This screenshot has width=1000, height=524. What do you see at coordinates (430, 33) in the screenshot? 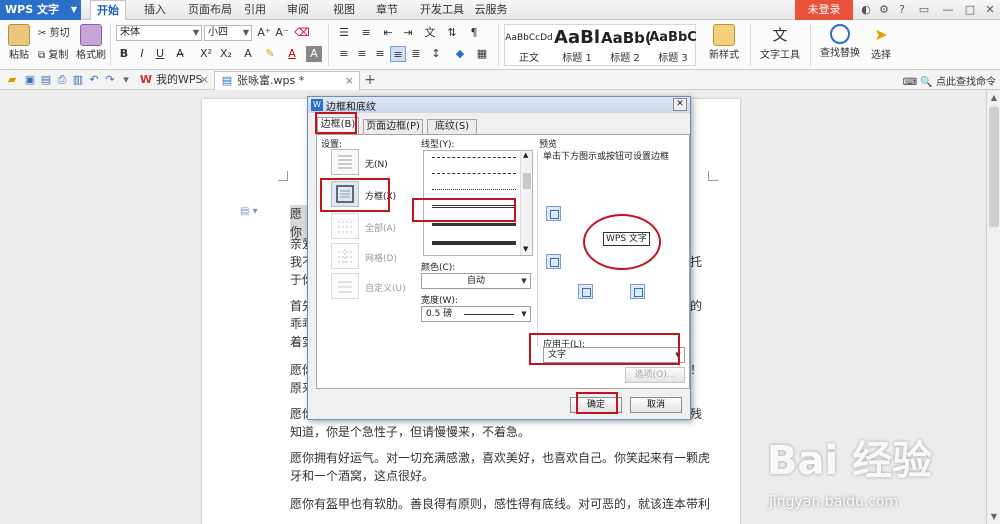
I see `chinese-layout-icon: 文` at bounding box center [430, 33].